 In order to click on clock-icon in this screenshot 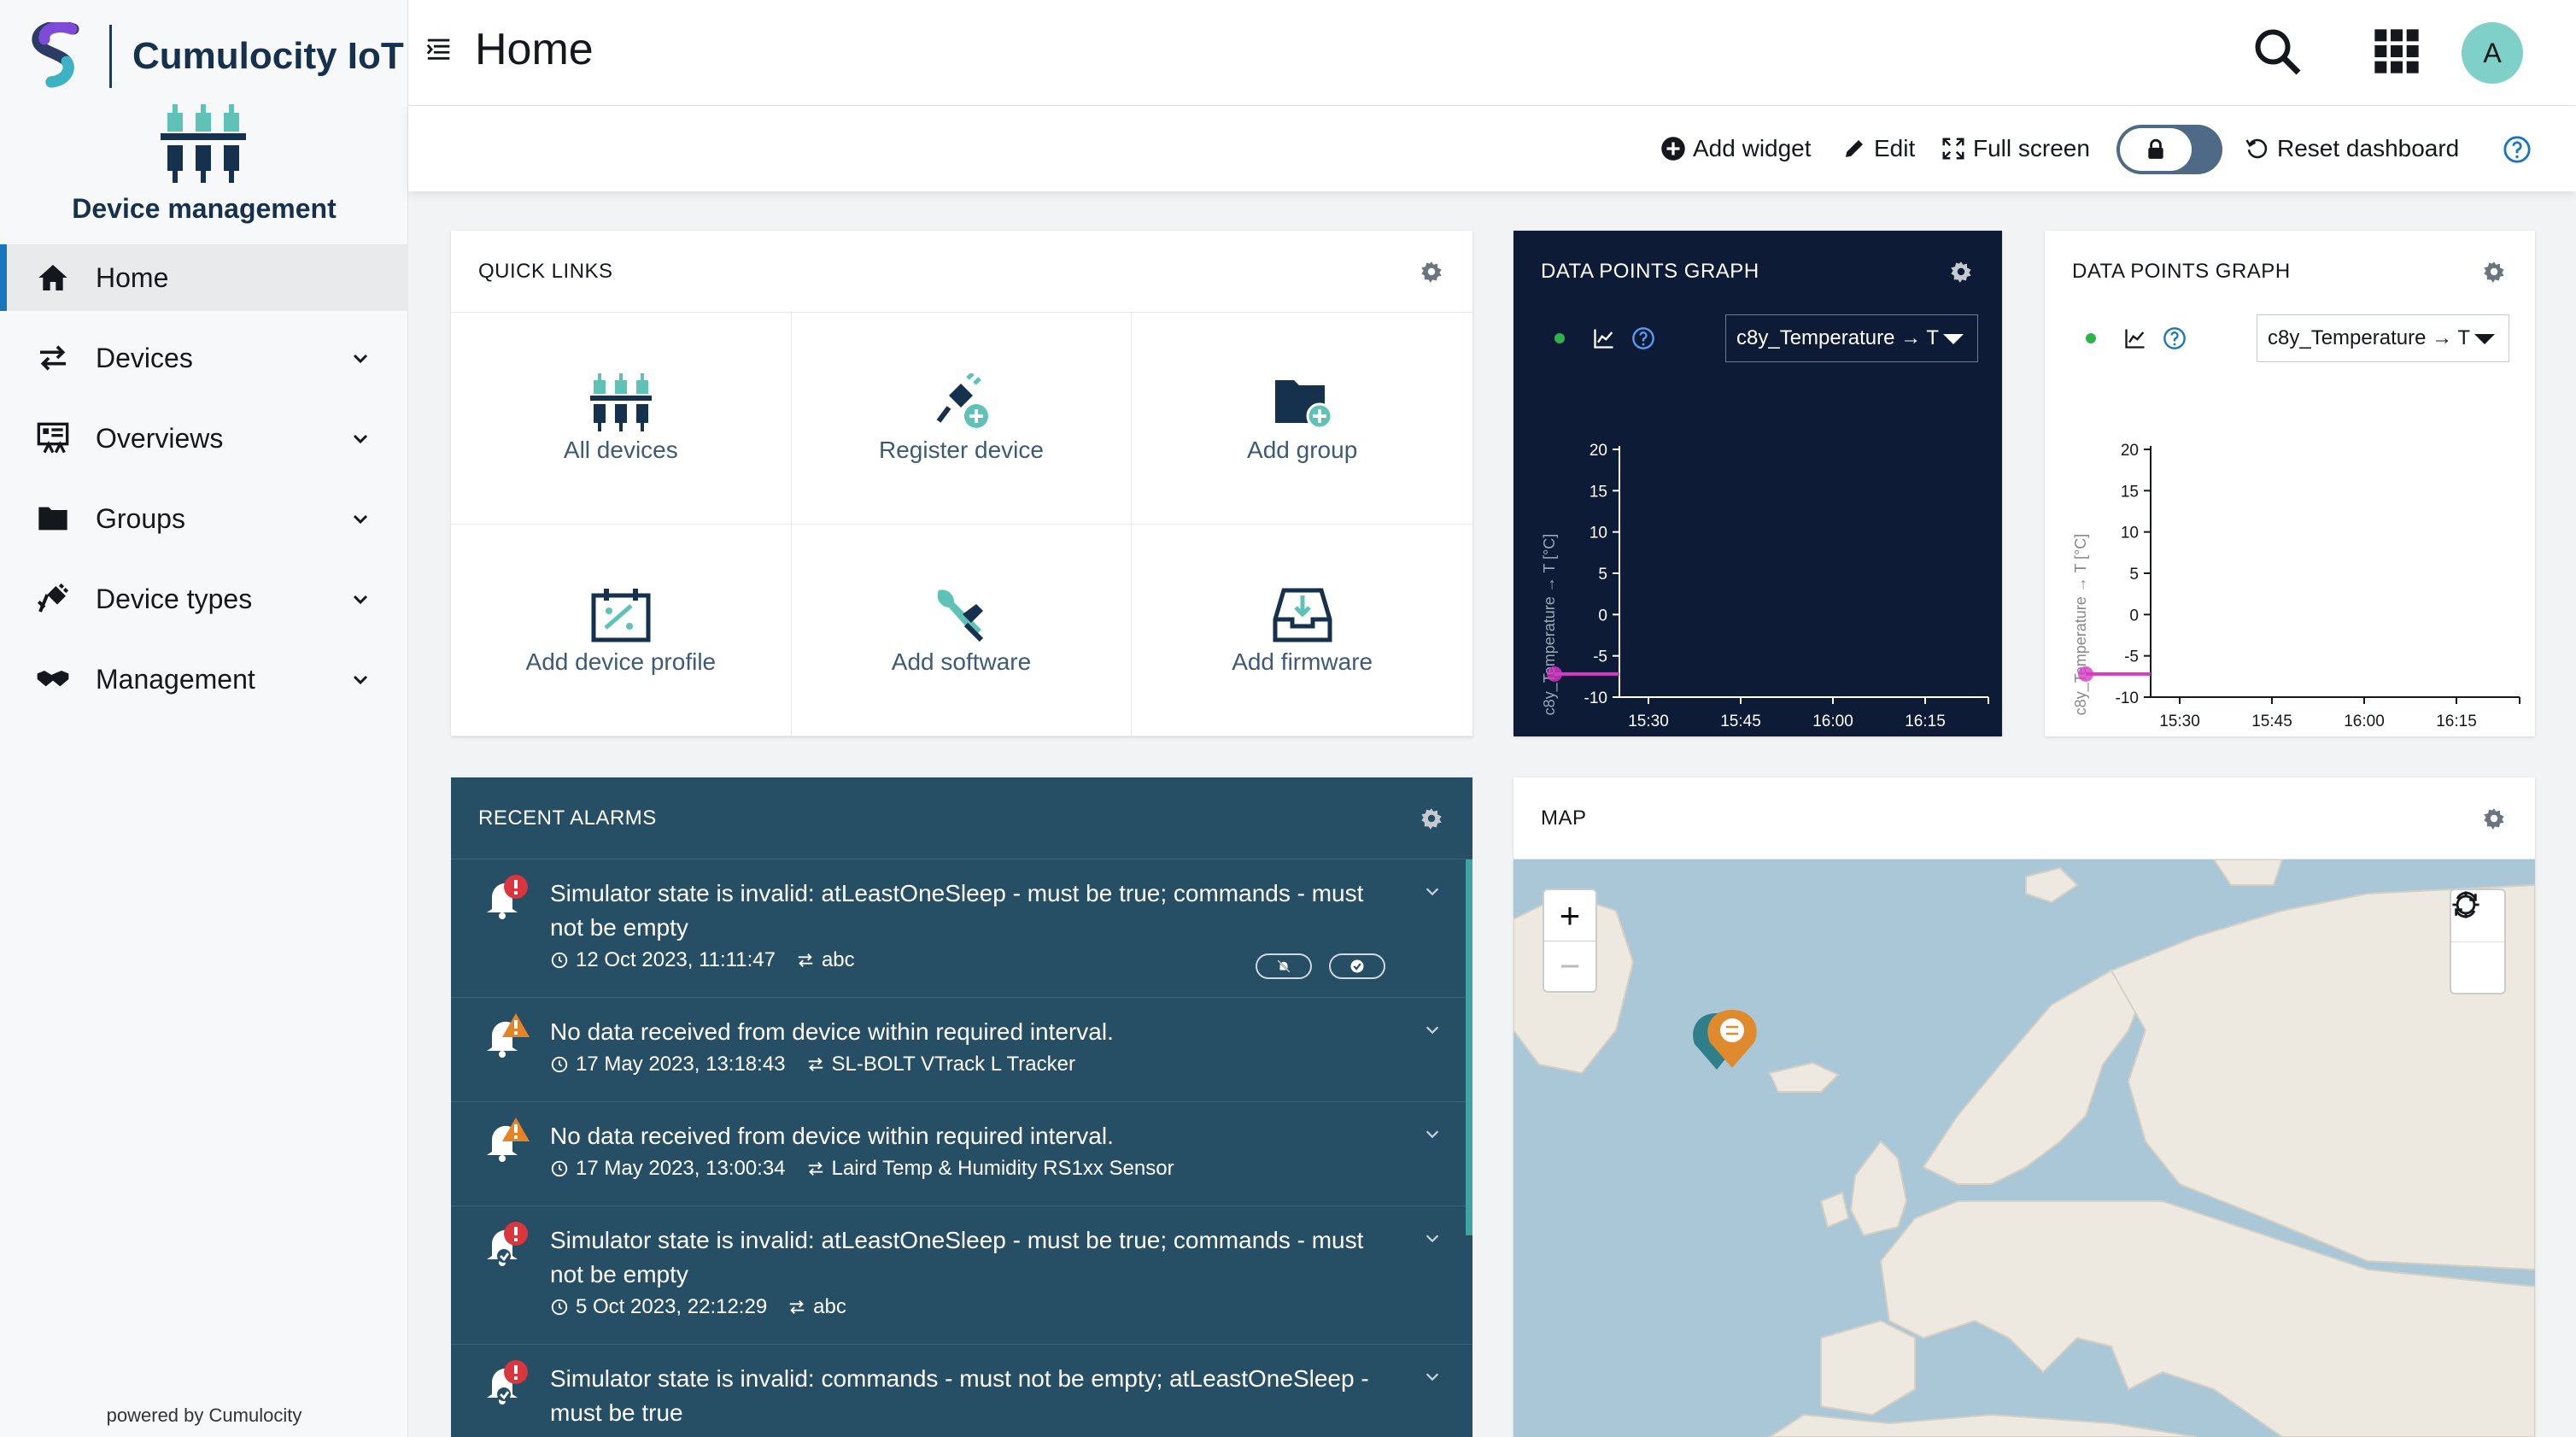, I will do `click(559, 1064)`.